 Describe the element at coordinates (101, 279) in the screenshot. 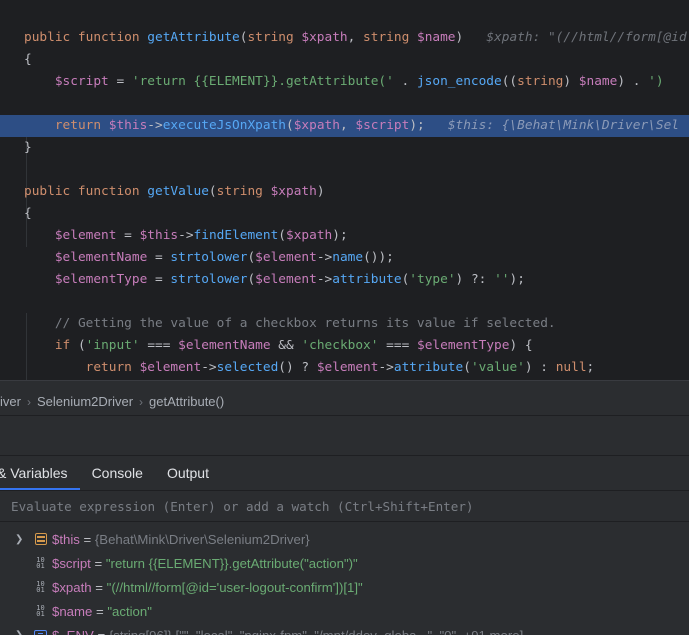

I see `code-token: $elementType` at that location.